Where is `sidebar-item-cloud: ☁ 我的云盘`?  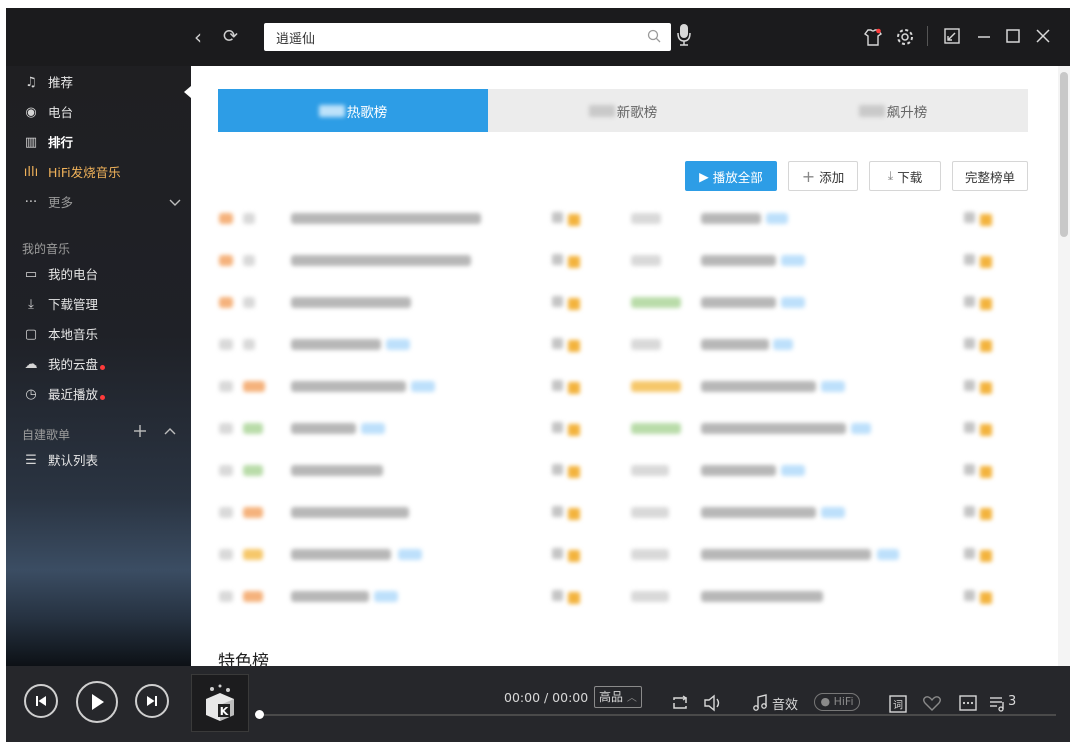 sidebar-item-cloud: ☁ 我的云盘 is located at coordinates (64, 365).